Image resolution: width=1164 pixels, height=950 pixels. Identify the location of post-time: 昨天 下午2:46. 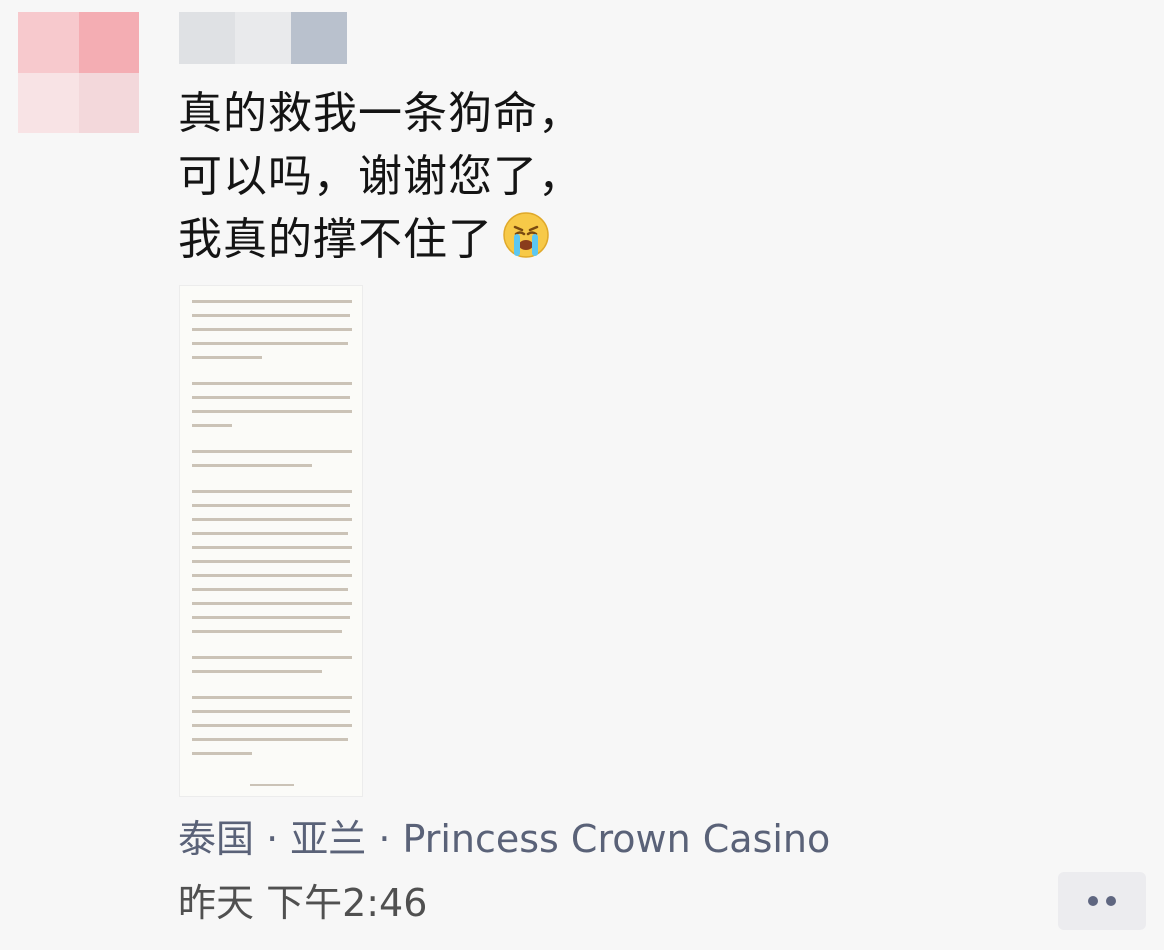
(303, 903).